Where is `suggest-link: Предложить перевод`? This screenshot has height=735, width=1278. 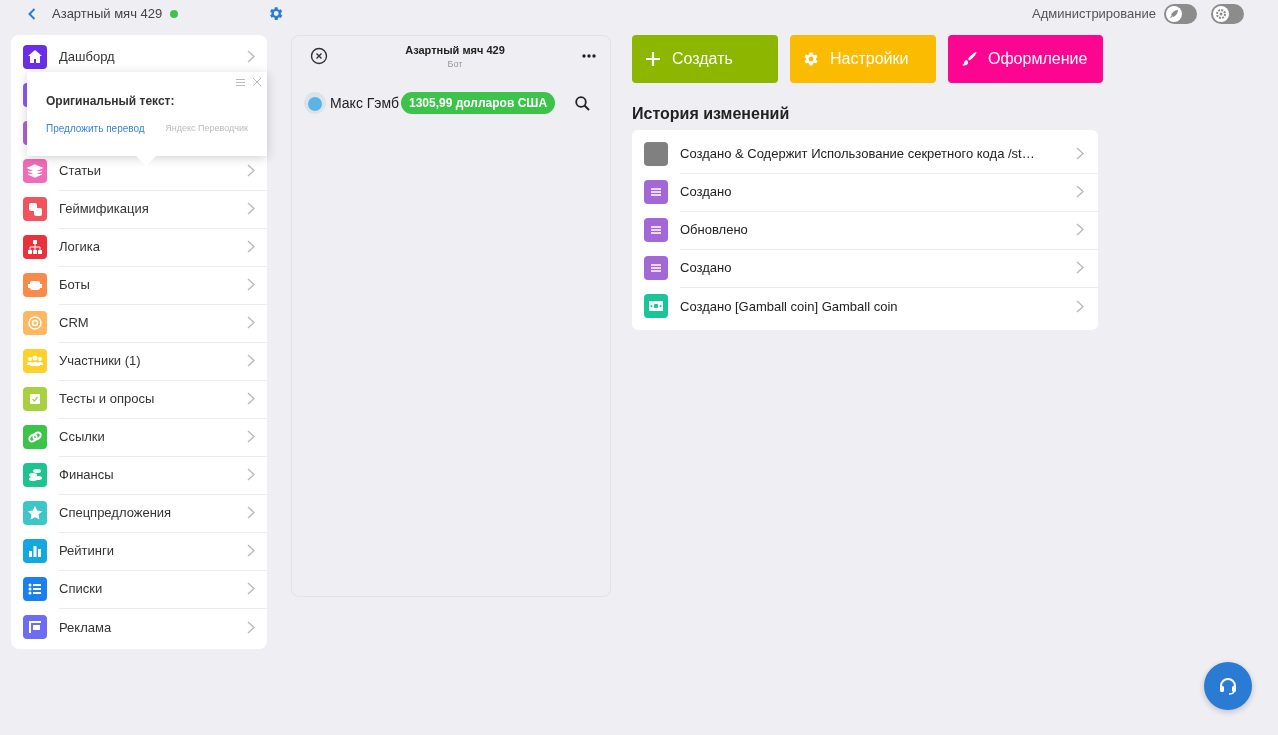 suggest-link: Предложить перевод is located at coordinates (95, 128).